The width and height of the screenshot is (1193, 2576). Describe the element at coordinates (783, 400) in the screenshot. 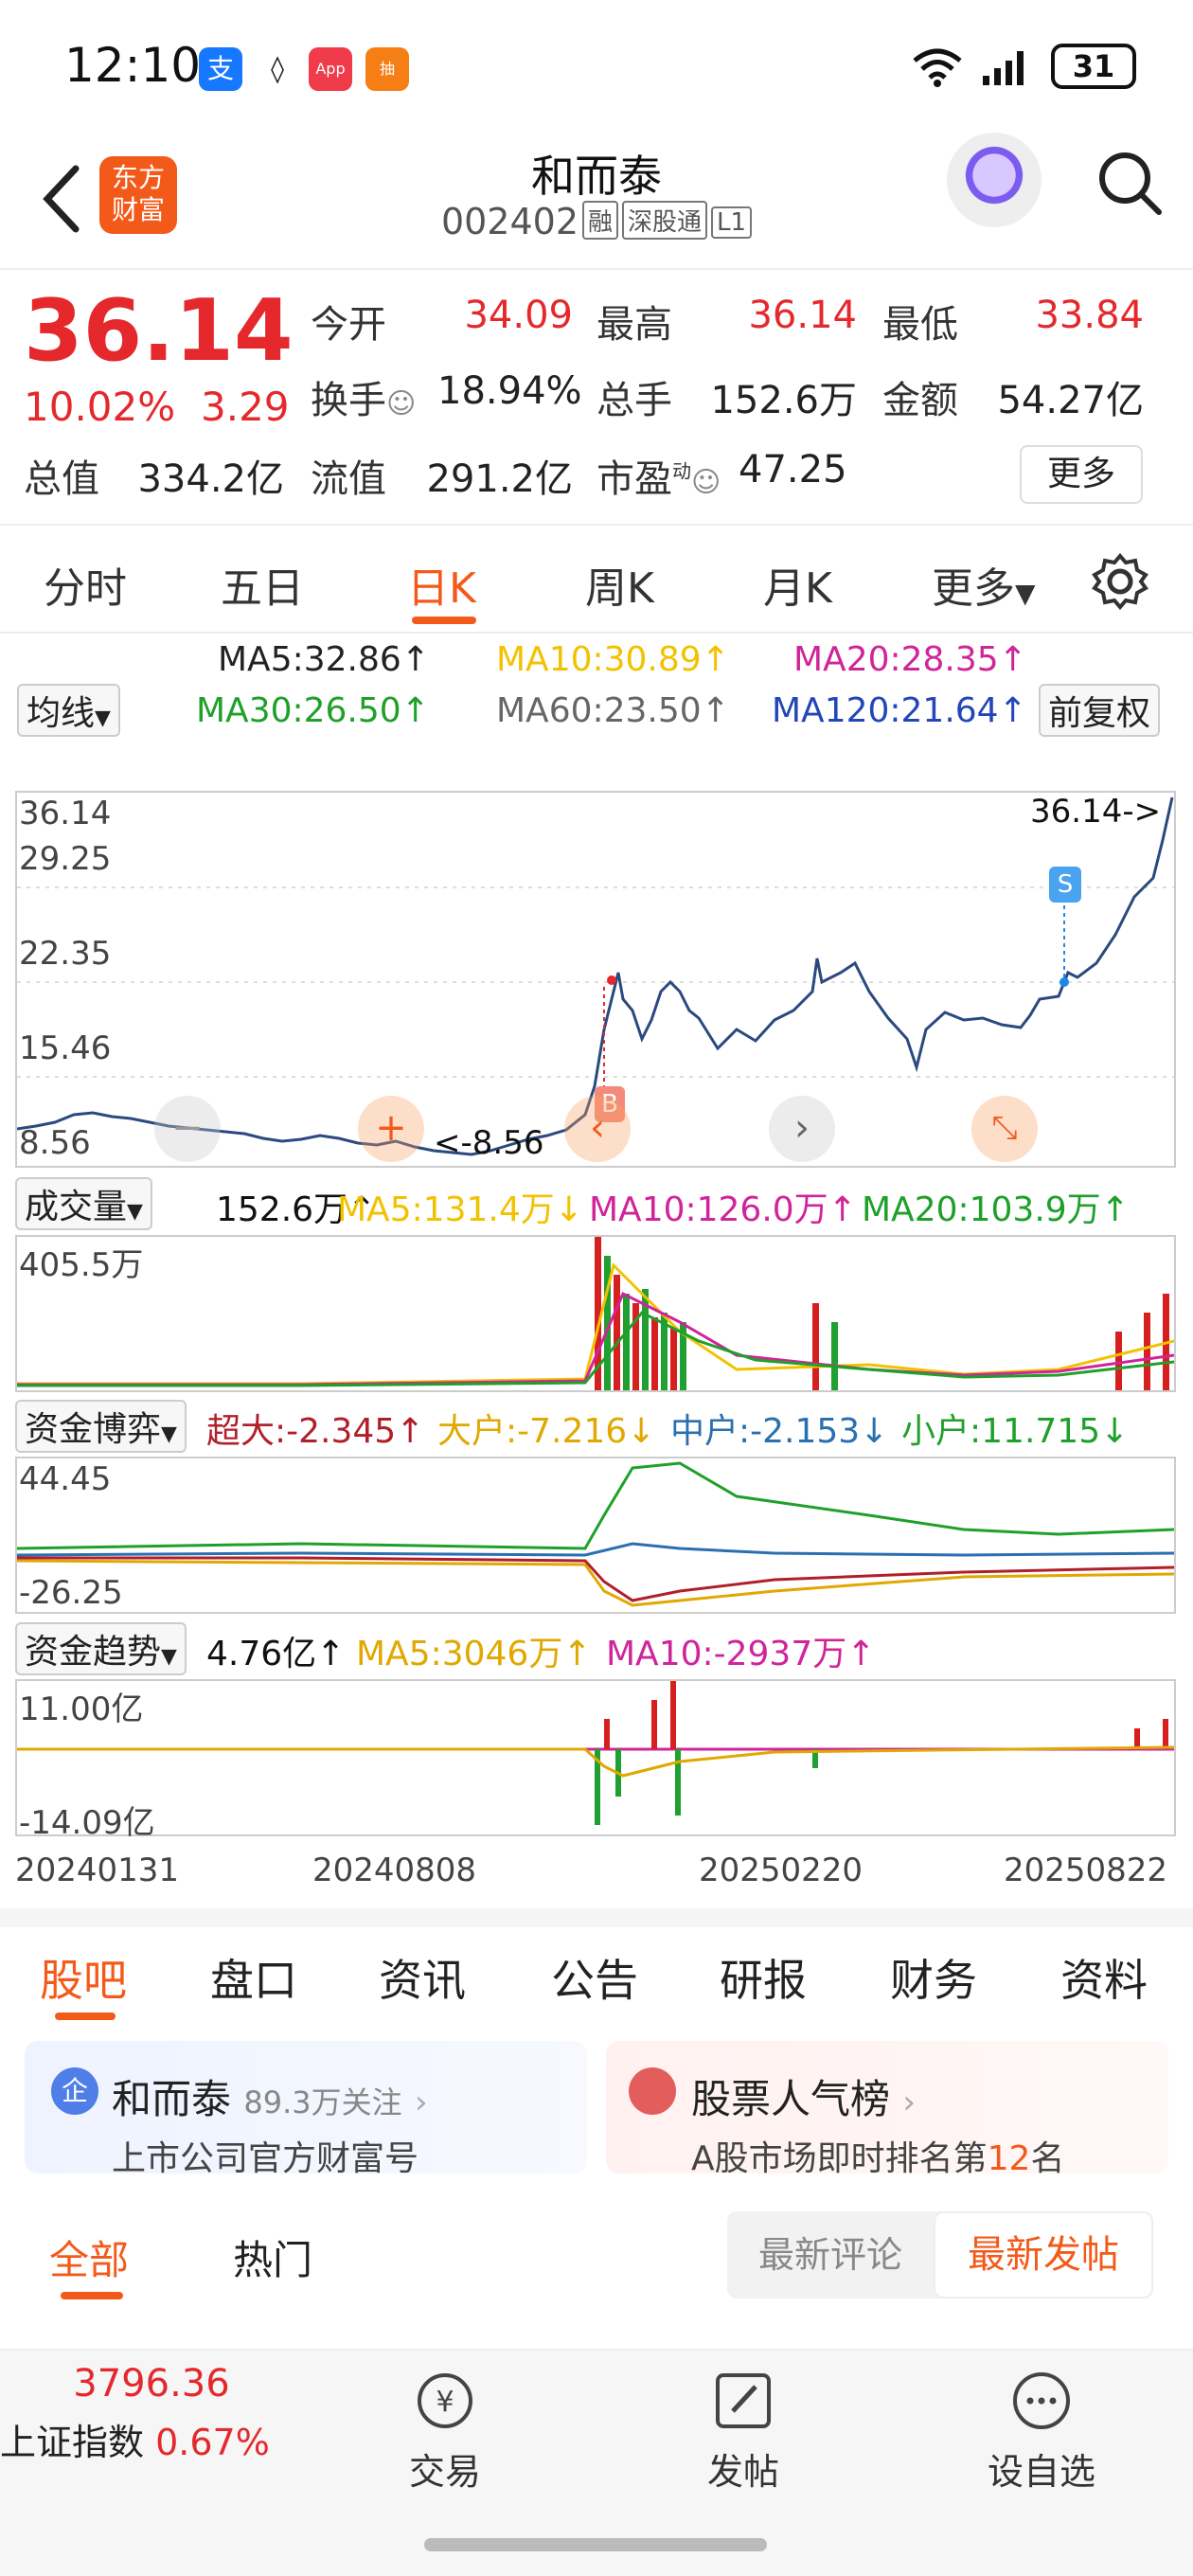

I see `volume-value: 152.6万` at that location.